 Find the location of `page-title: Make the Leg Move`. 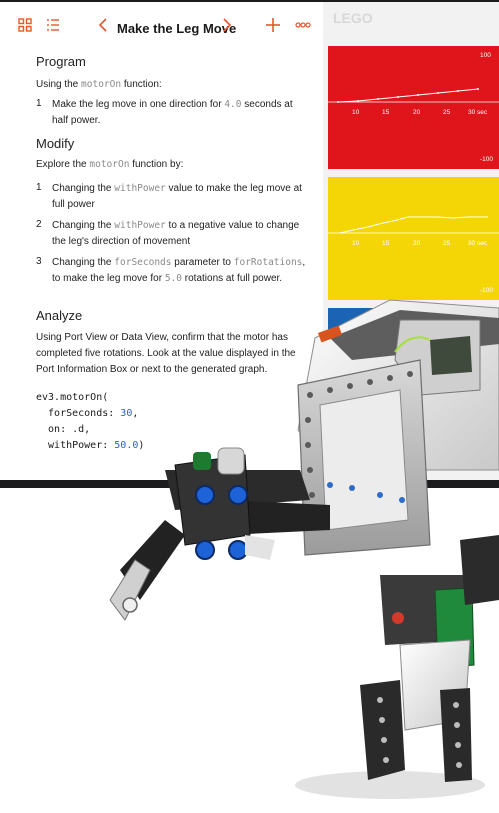

page-title: Make the Leg Move is located at coordinates (177, 28).